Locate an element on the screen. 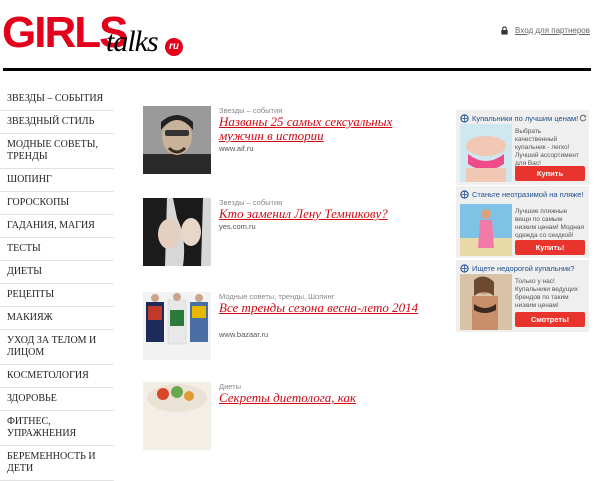 This screenshot has width=594, height=481. sidebar-item-horoscopes: ГОРОСКОПЫ is located at coordinates (57, 203).